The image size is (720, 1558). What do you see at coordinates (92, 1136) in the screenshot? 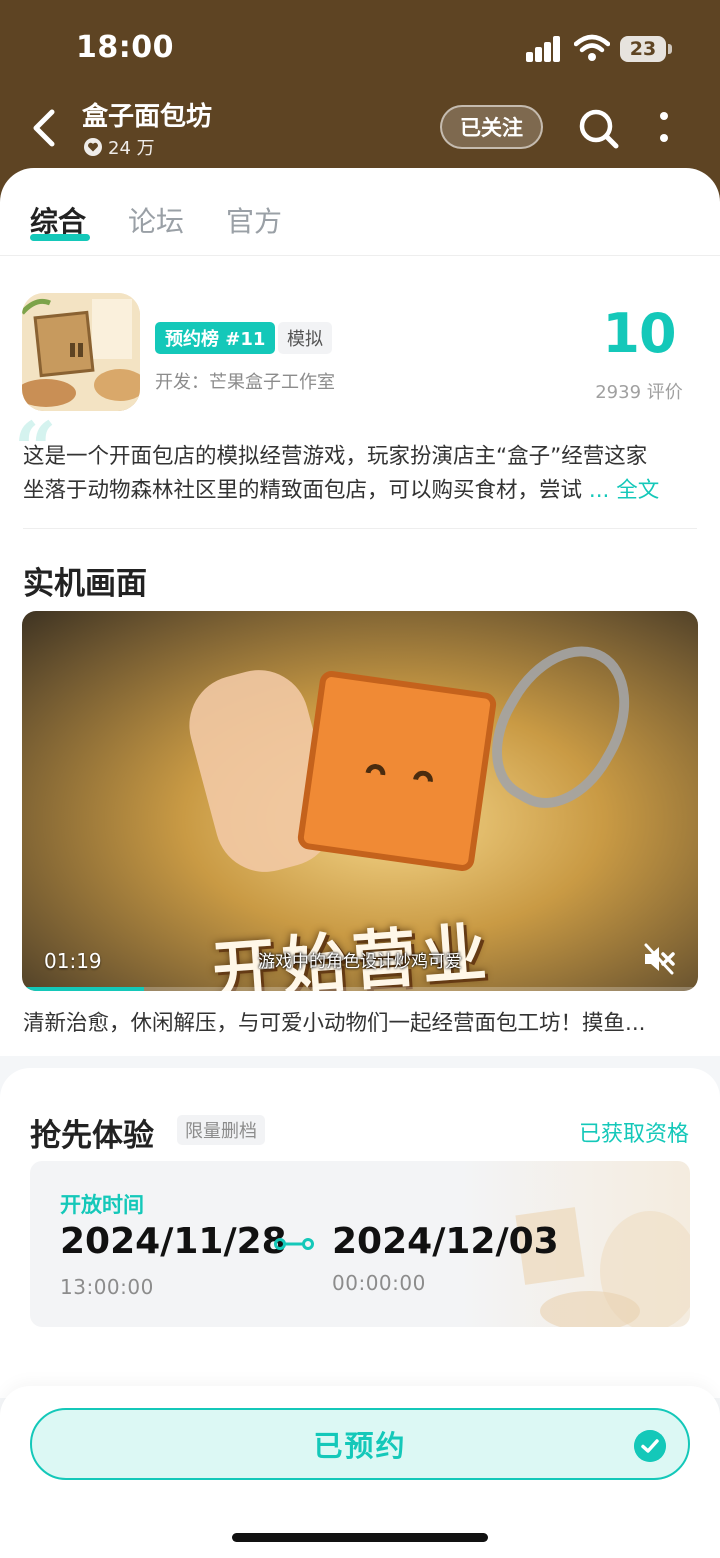
I see `early-access-title: 抢先体验` at bounding box center [92, 1136].